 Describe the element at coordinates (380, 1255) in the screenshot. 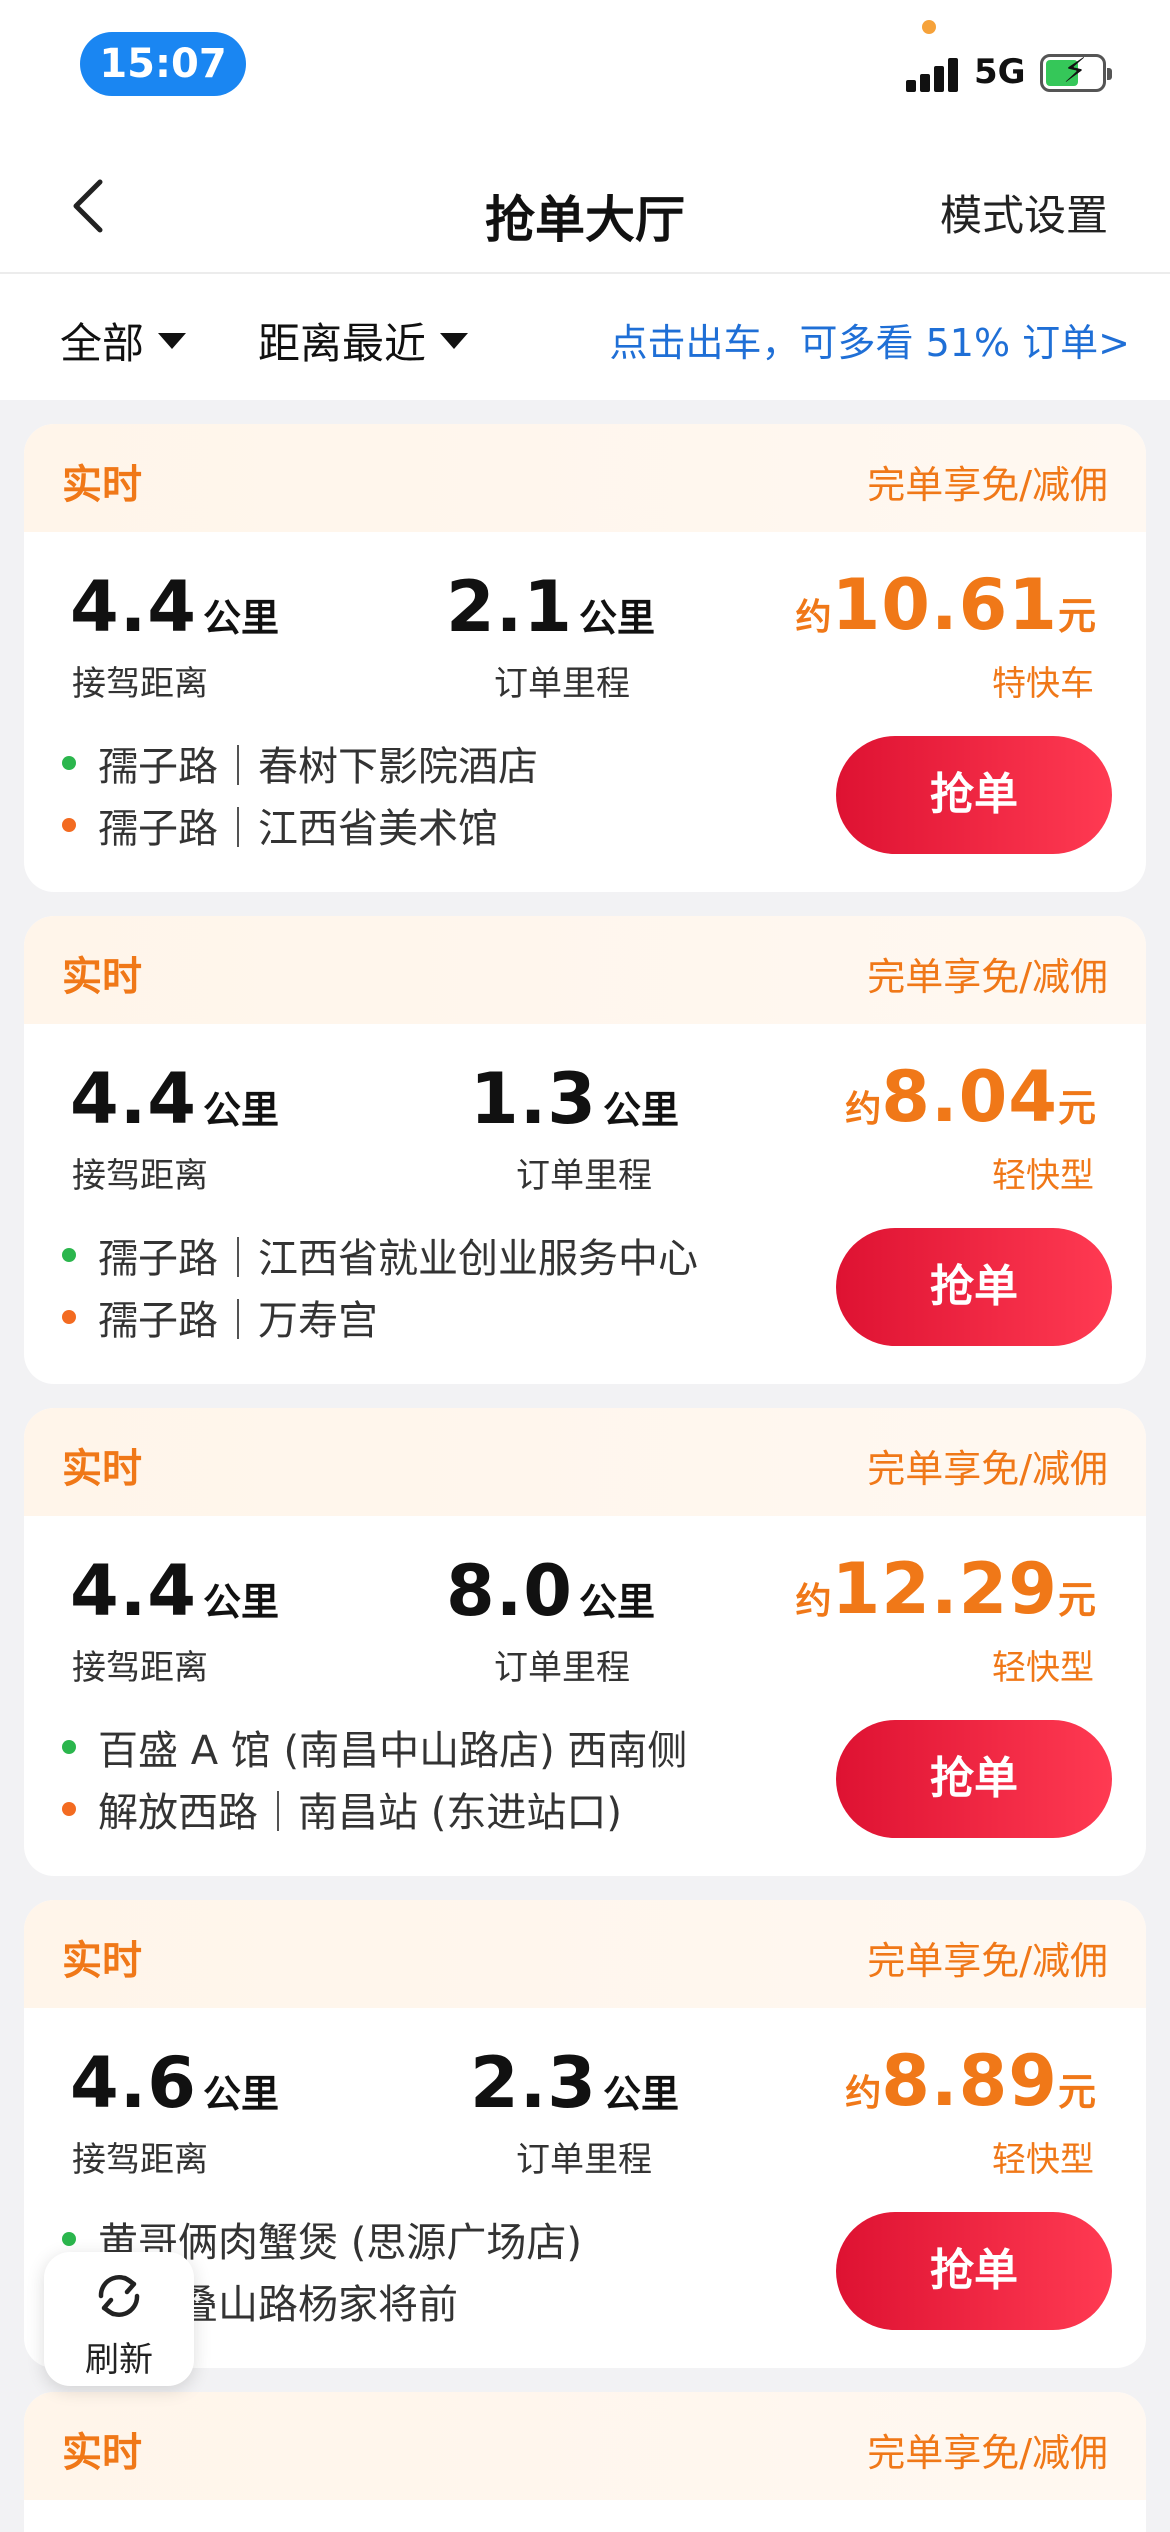

I see `route-origin: 孺子路｜江西省就业创业服务中心` at that location.